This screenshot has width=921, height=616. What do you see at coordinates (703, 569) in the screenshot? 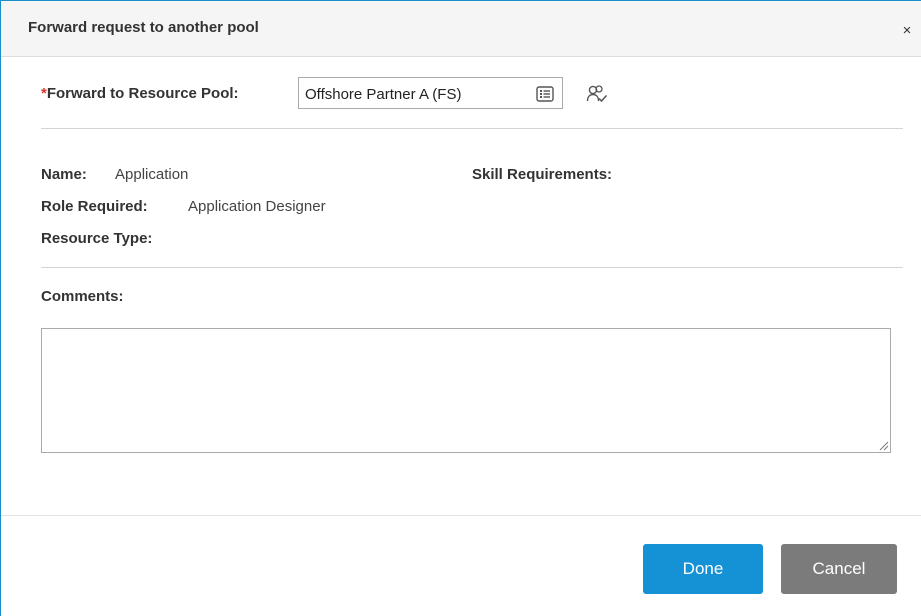
I see `done-button: Done` at bounding box center [703, 569].